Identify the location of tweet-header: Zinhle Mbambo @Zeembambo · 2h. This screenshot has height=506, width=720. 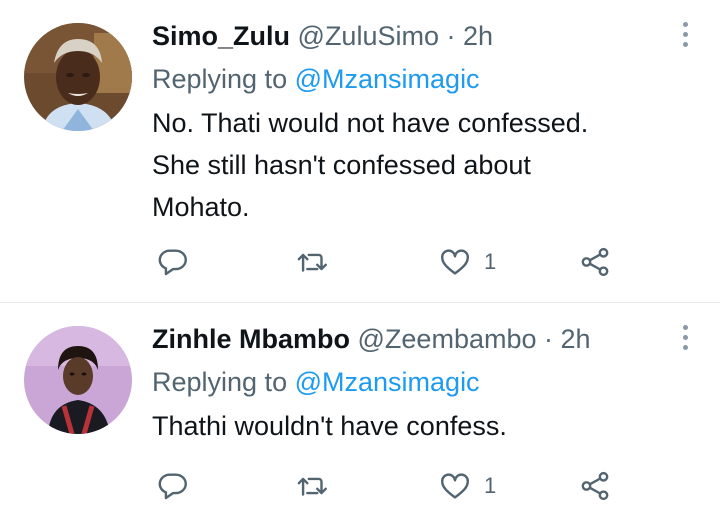
(371, 339).